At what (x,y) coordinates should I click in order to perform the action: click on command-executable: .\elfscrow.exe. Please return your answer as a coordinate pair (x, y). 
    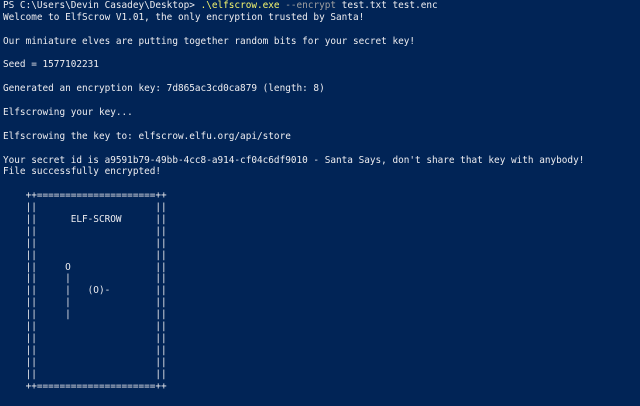
    Looking at the image, I should click on (240, 5).